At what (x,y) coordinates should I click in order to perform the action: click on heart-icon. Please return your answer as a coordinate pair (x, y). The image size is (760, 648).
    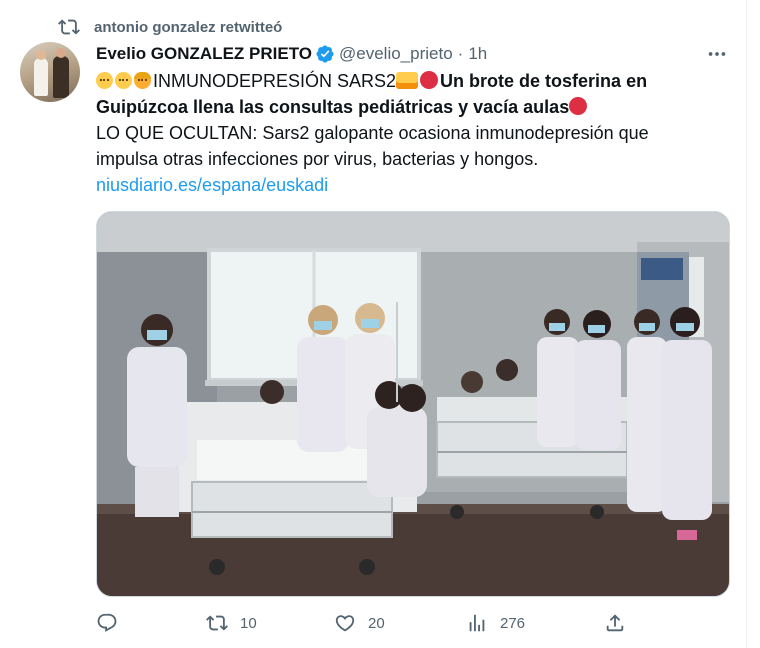
    Looking at the image, I should click on (345, 623).